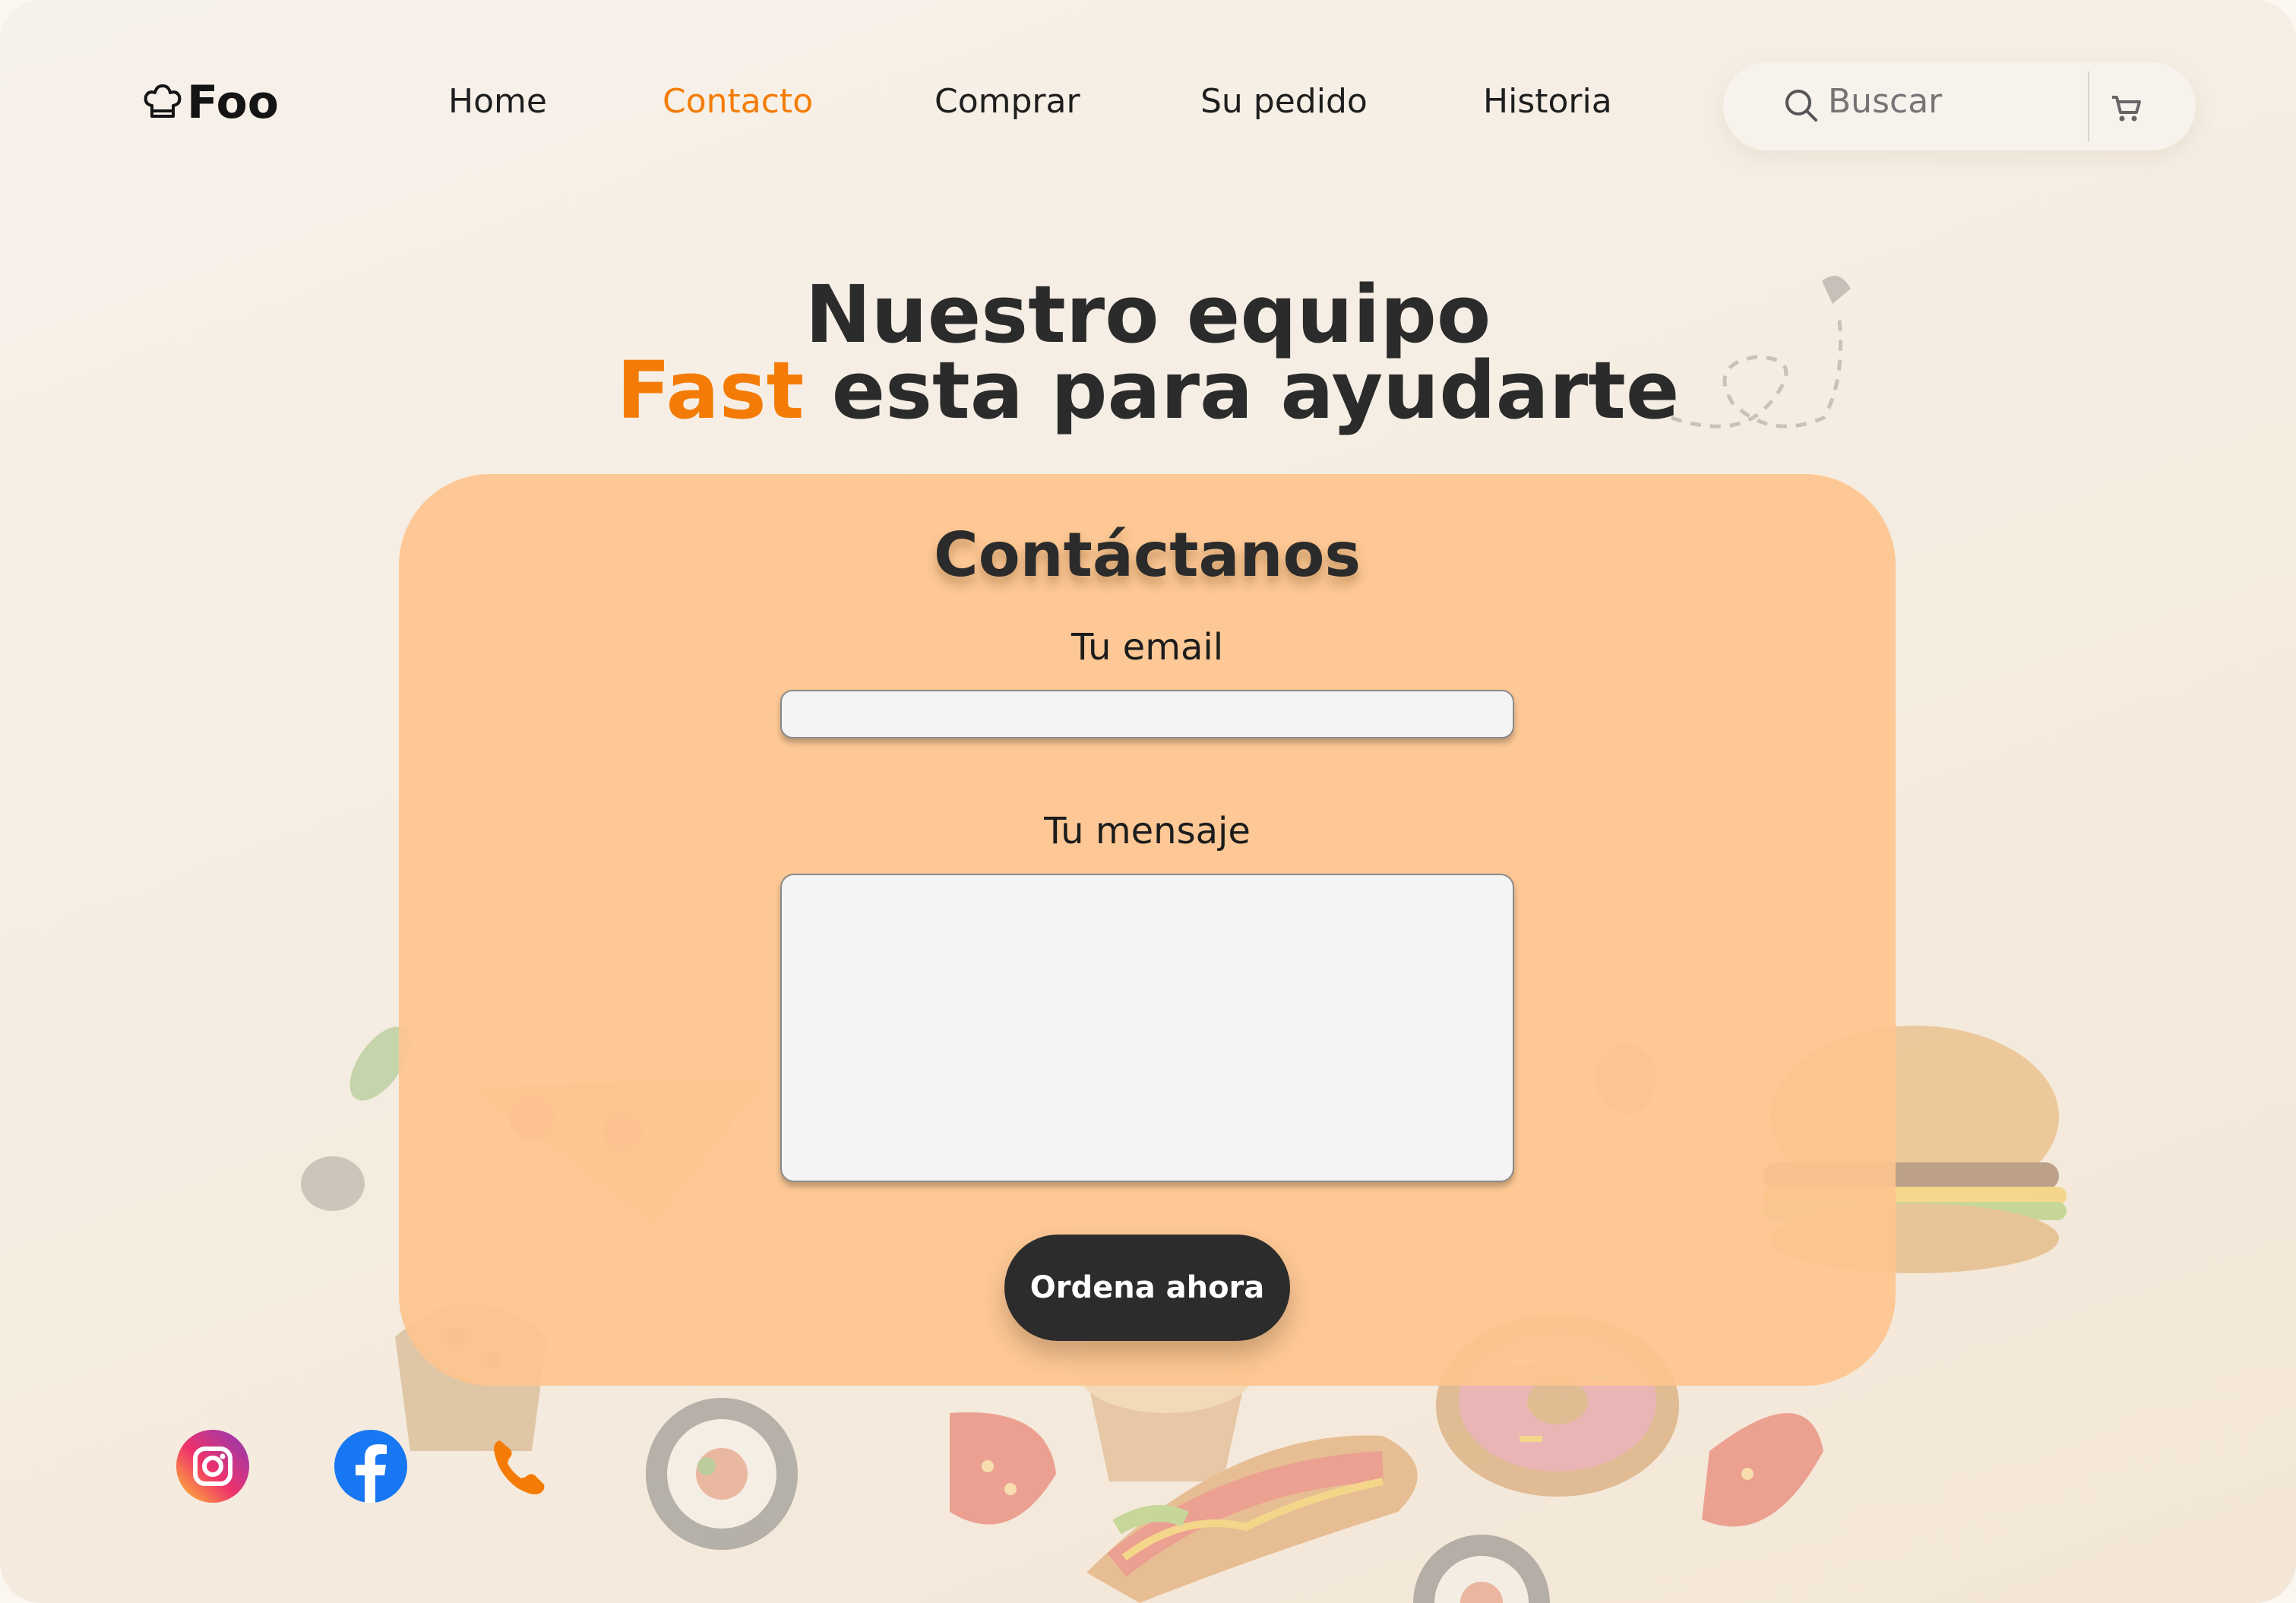  What do you see at coordinates (1003, 1469) in the screenshot?
I see `tomato-slice` at bounding box center [1003, 1469].